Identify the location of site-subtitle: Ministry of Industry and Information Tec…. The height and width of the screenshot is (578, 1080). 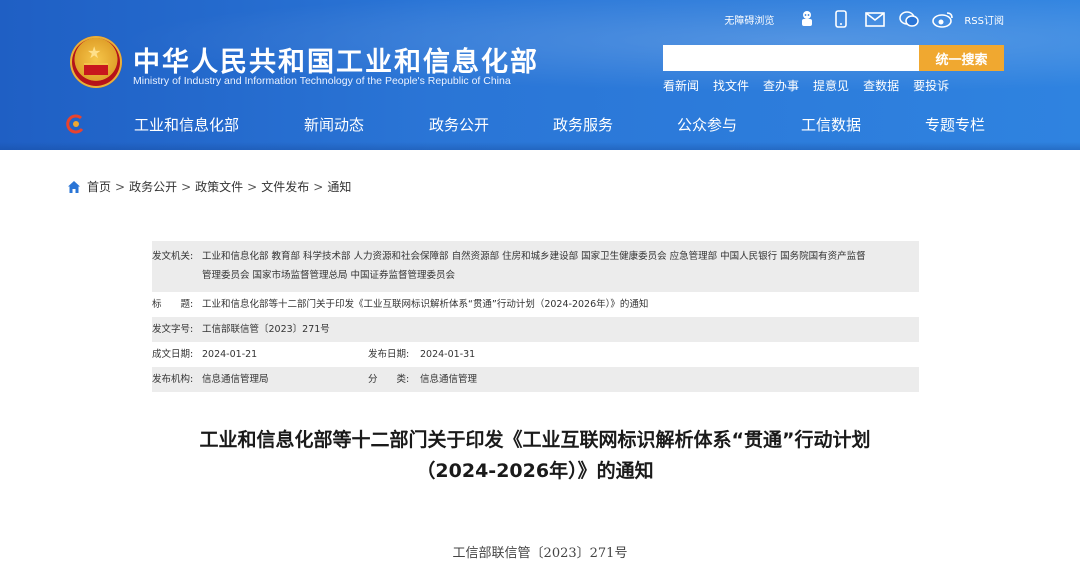
(322, 81).